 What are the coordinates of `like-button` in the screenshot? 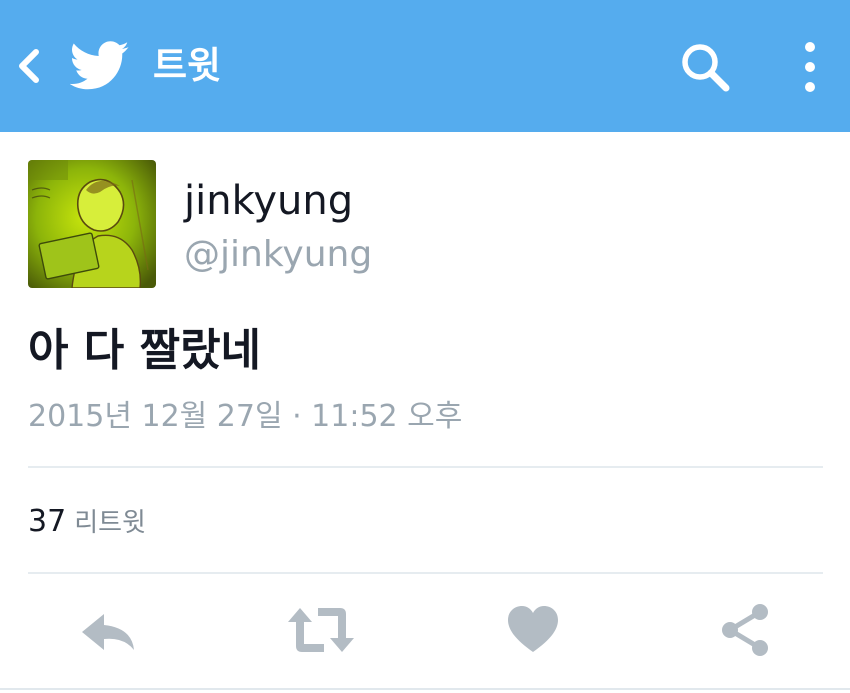 It's located at (533, 630).